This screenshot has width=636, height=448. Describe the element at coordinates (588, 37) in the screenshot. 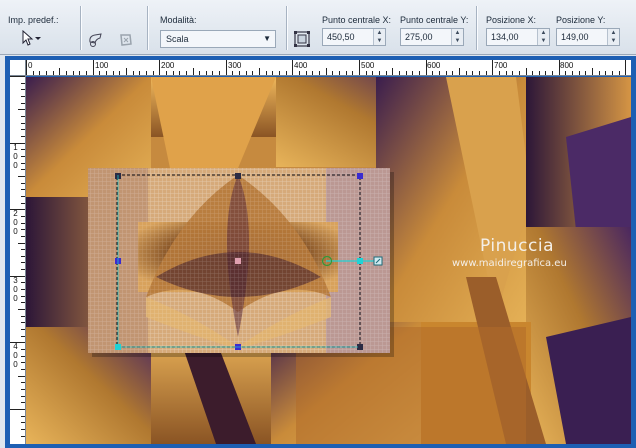

I see `position-y-field: 149,00 ▲ ▼` at that location.